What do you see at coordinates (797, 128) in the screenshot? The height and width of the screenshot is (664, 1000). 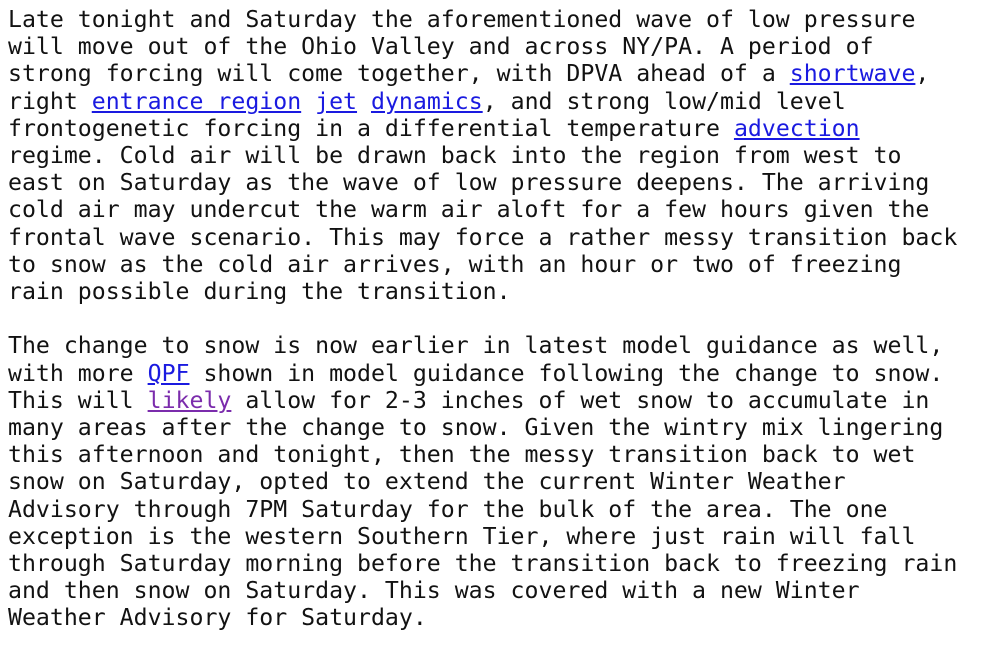 I see `link-advection: advection` at bounding box center [797, 128].